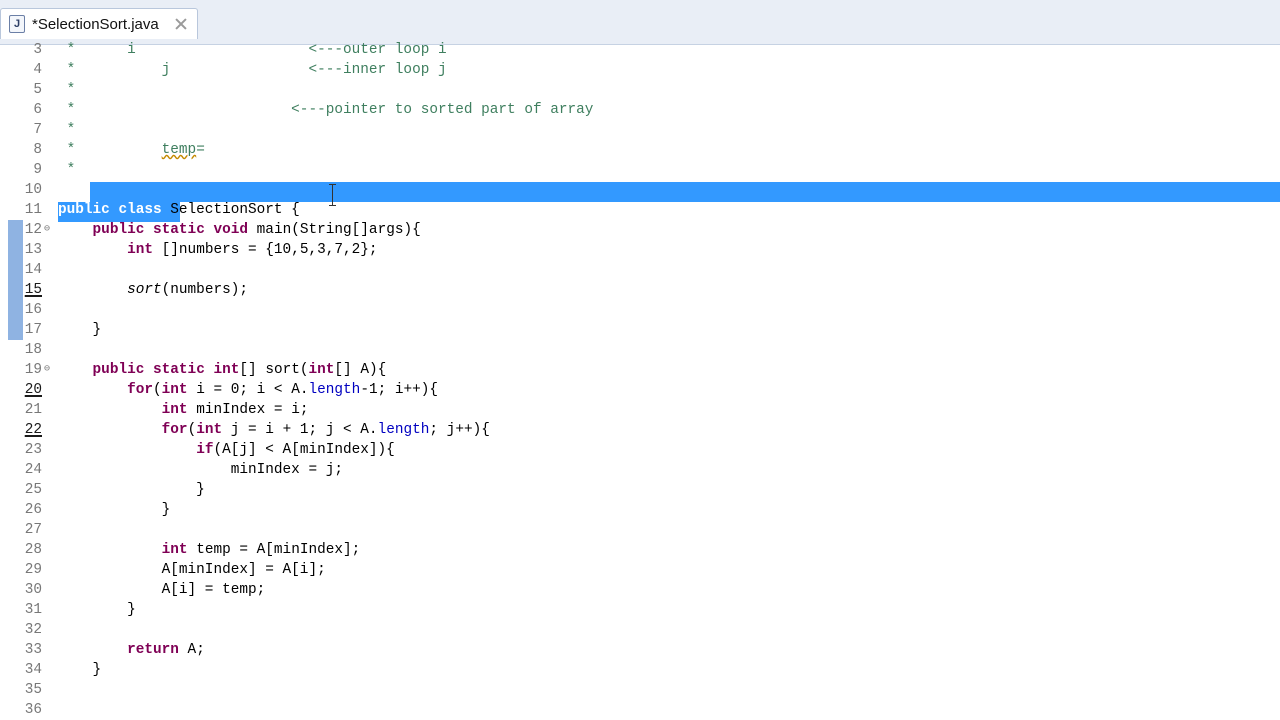  What do you see at coordinates (640, 470) in the screenshot?
I see `code-line-24: 24 minIndex = j;` at bounding box center [640, 470].